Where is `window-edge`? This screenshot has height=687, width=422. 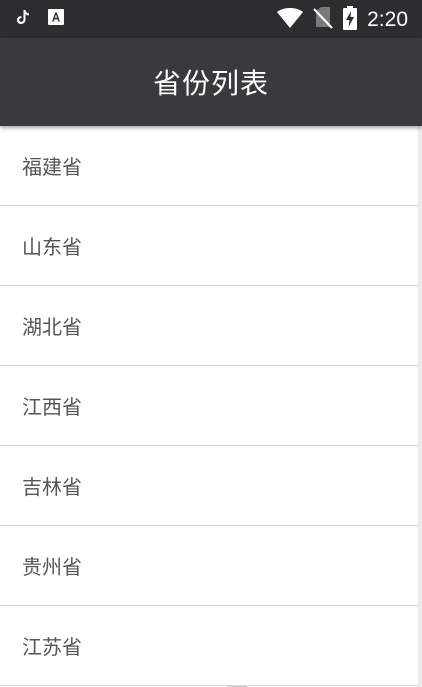
window-edge is located at coordinates (420, 406).